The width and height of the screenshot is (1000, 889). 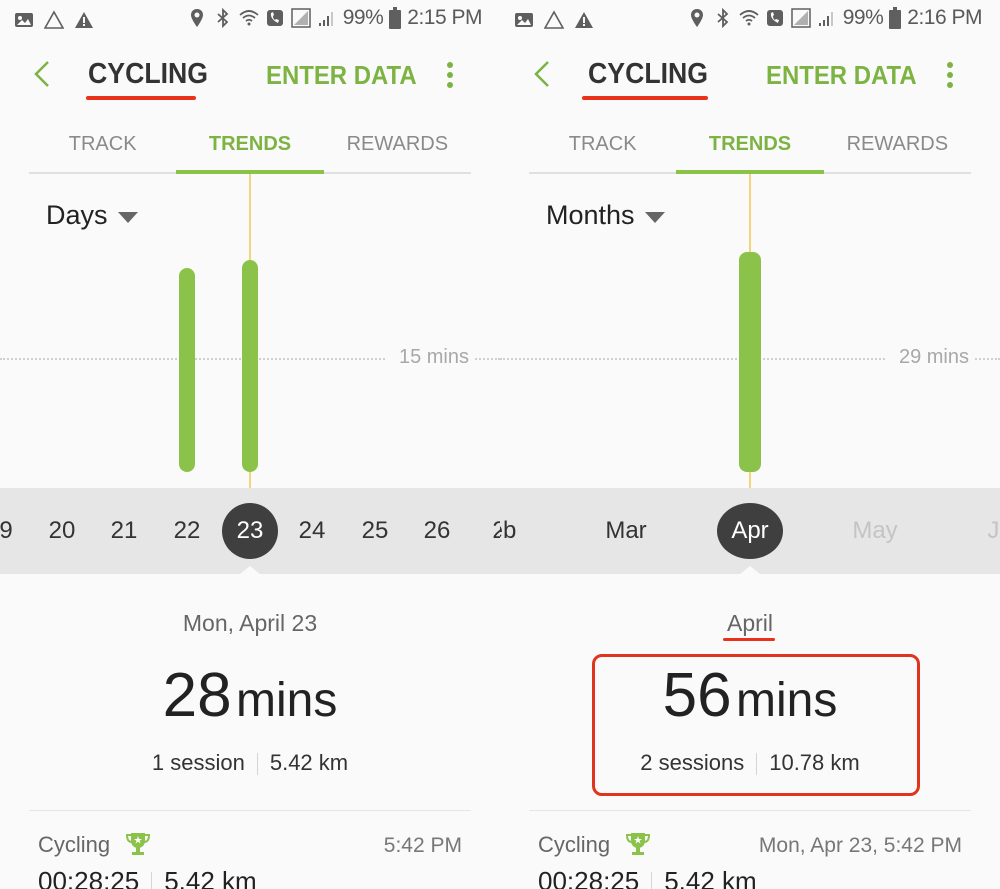 I want to click on summary-total: 56 mins, so click(x=750, y=695).